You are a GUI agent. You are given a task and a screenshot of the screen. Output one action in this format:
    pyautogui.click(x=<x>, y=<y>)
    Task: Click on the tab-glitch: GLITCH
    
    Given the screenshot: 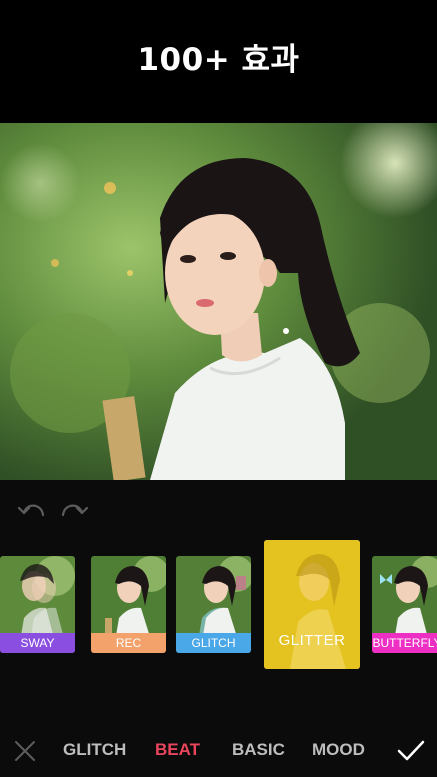 What is the action you would take?
    pyautogui.click(x=94, y=750)
    